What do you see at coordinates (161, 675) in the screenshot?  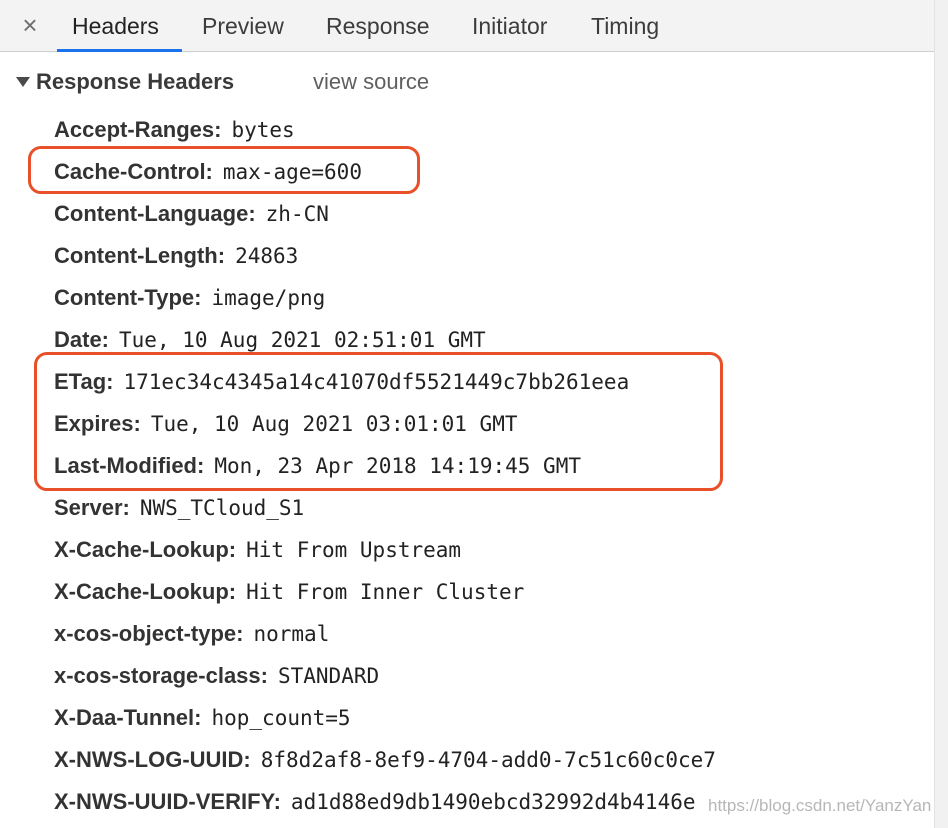 I see `header-name: x-cos-storage-class:` at bounding box center [161, 675].